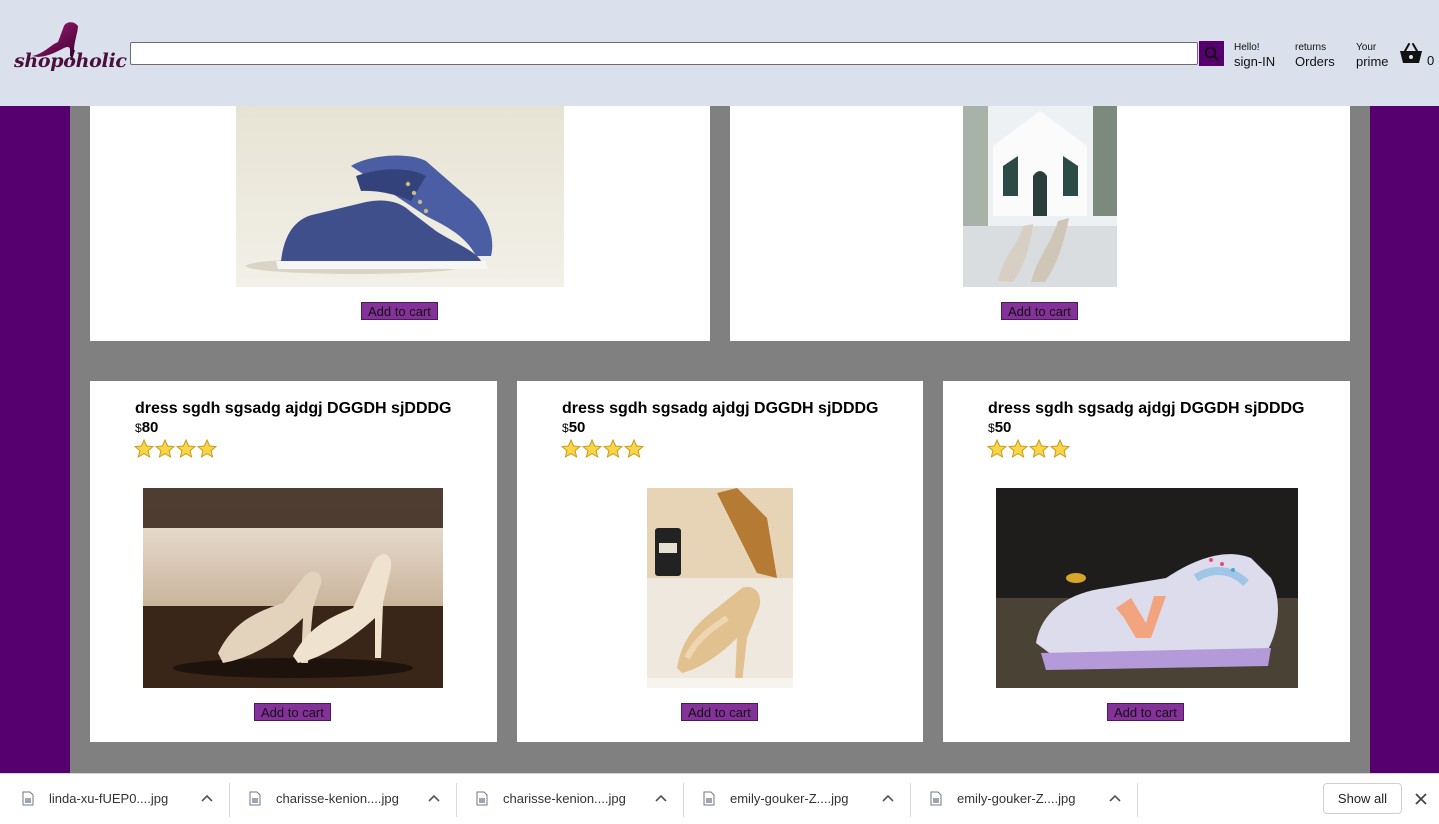 This screenshot has width=1439, height=824. I want to click on nav-orders-line1: returns, so click(1311, 47).